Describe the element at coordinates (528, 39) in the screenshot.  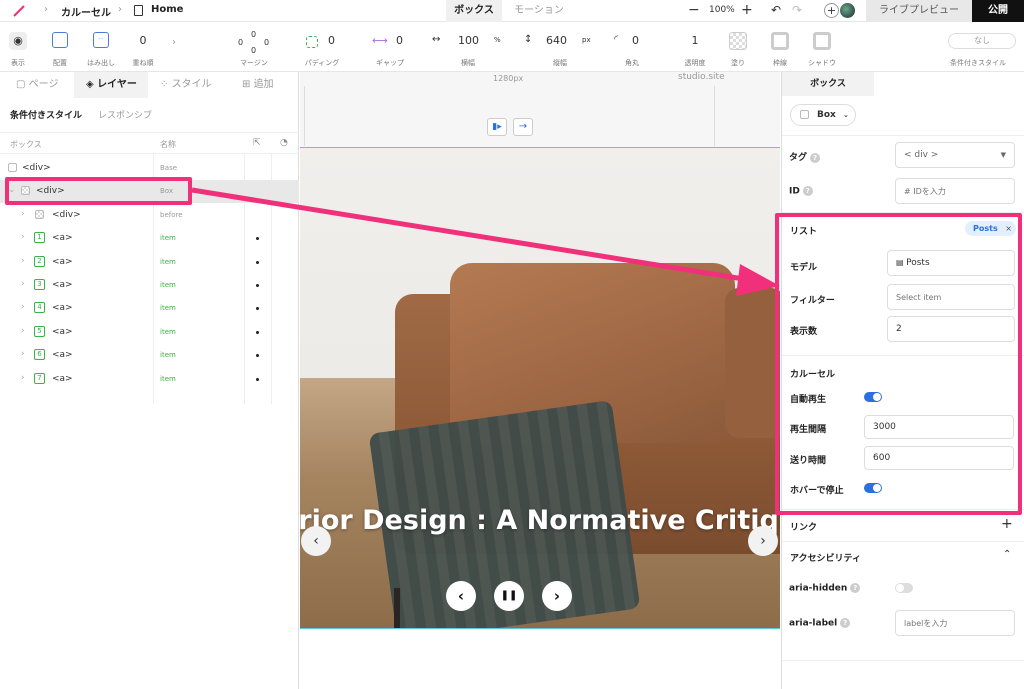
I see `height-icon: ↕` at that location.